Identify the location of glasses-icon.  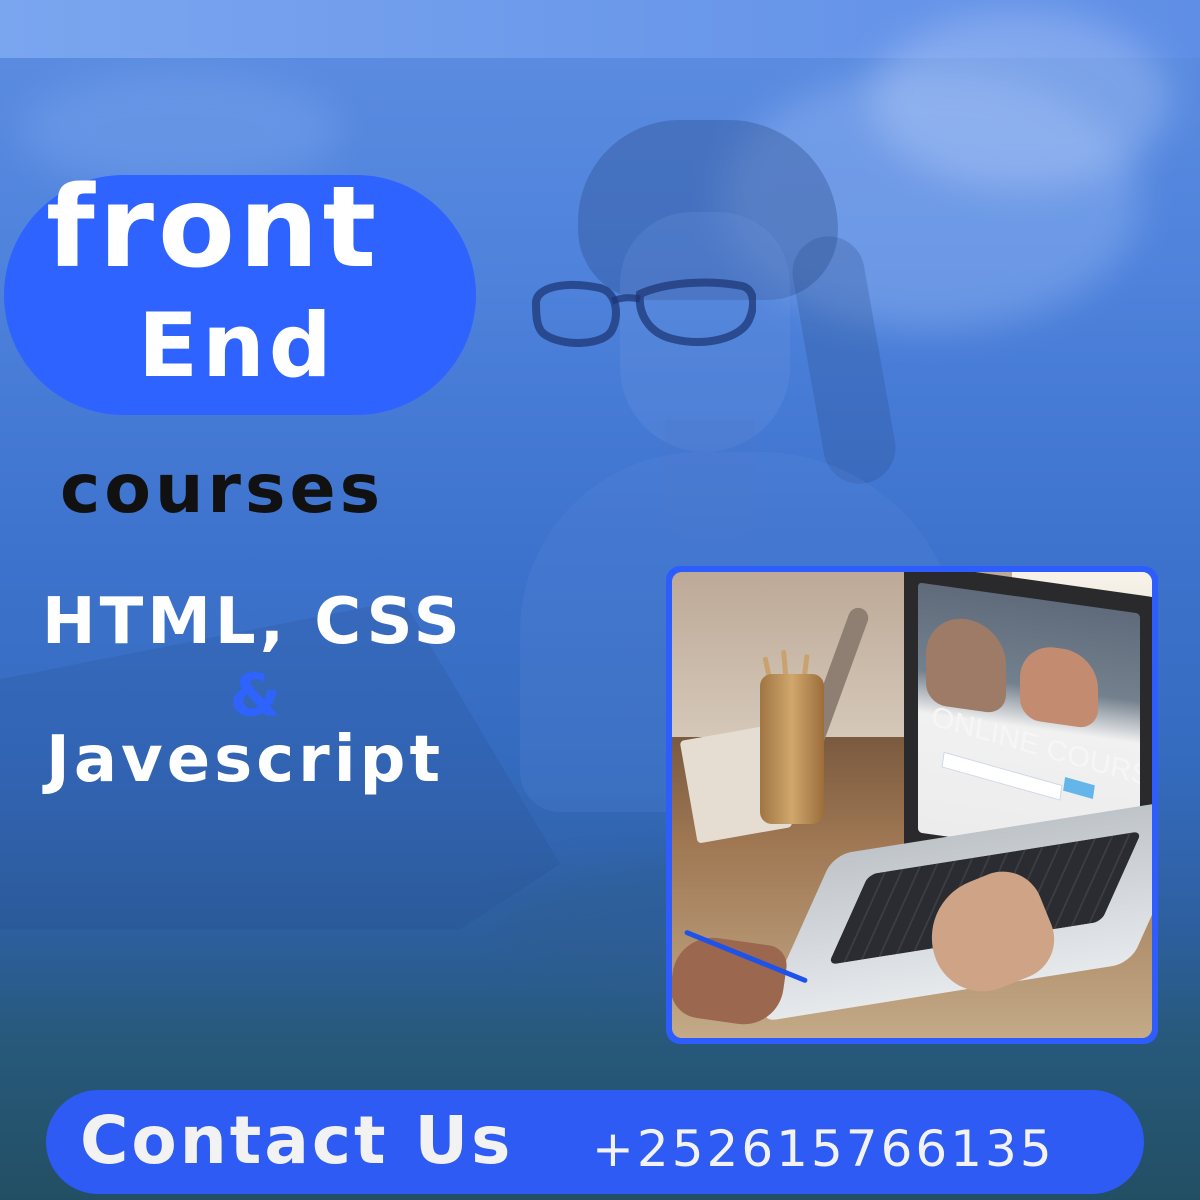
(643, 312).